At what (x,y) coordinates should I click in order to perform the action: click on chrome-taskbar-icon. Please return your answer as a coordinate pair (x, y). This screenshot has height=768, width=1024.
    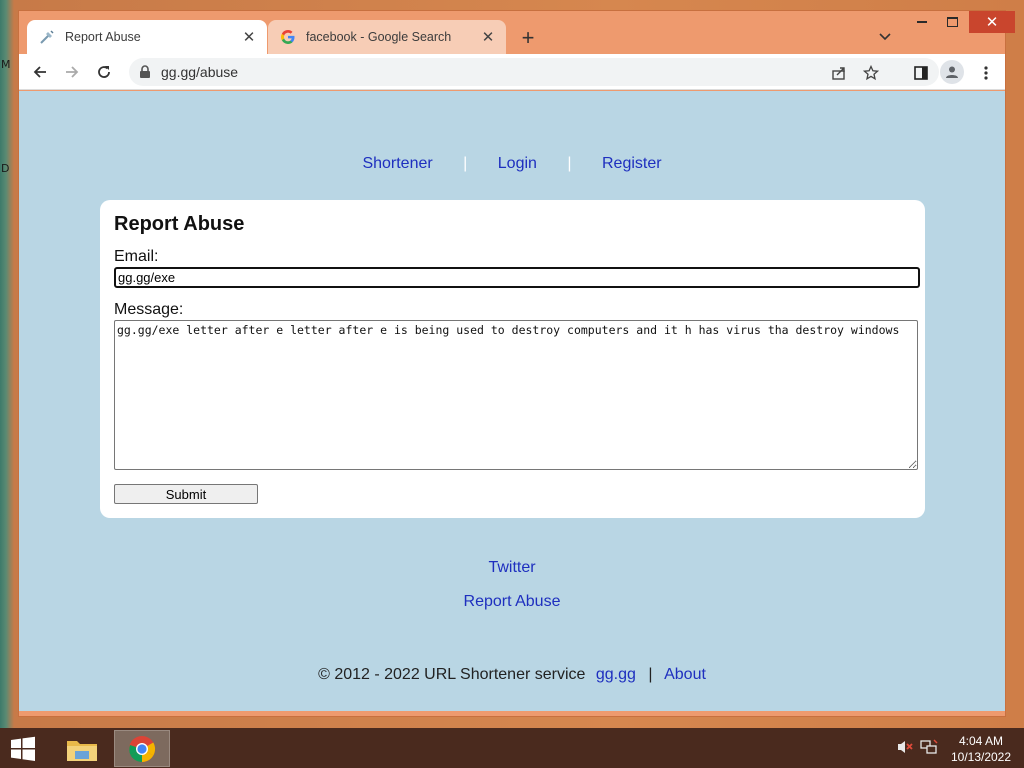
    Looking at the image, I should click on (142, 748).